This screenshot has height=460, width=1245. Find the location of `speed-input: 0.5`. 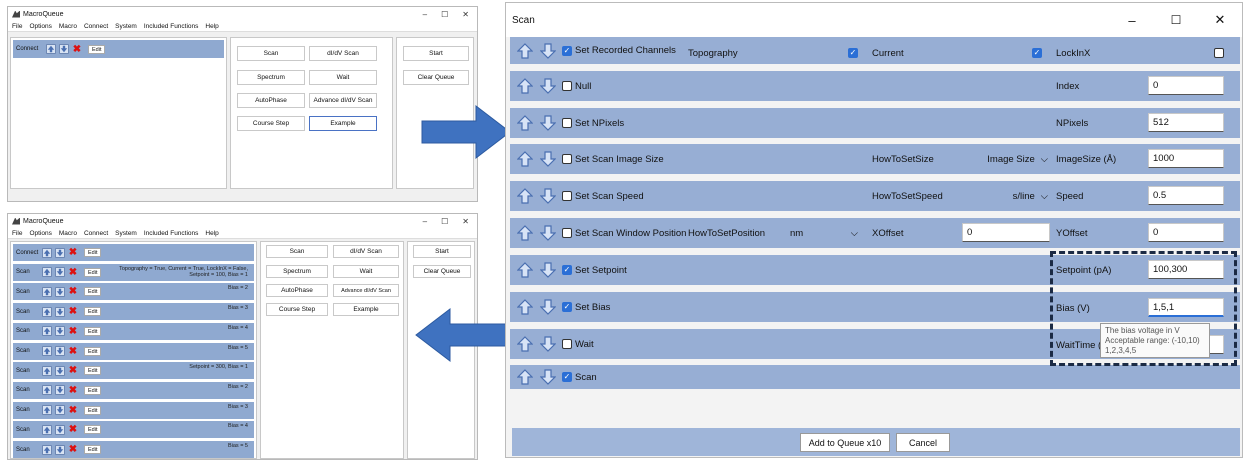

speed-input: 0.5 is located at coordinates (1186, 195).